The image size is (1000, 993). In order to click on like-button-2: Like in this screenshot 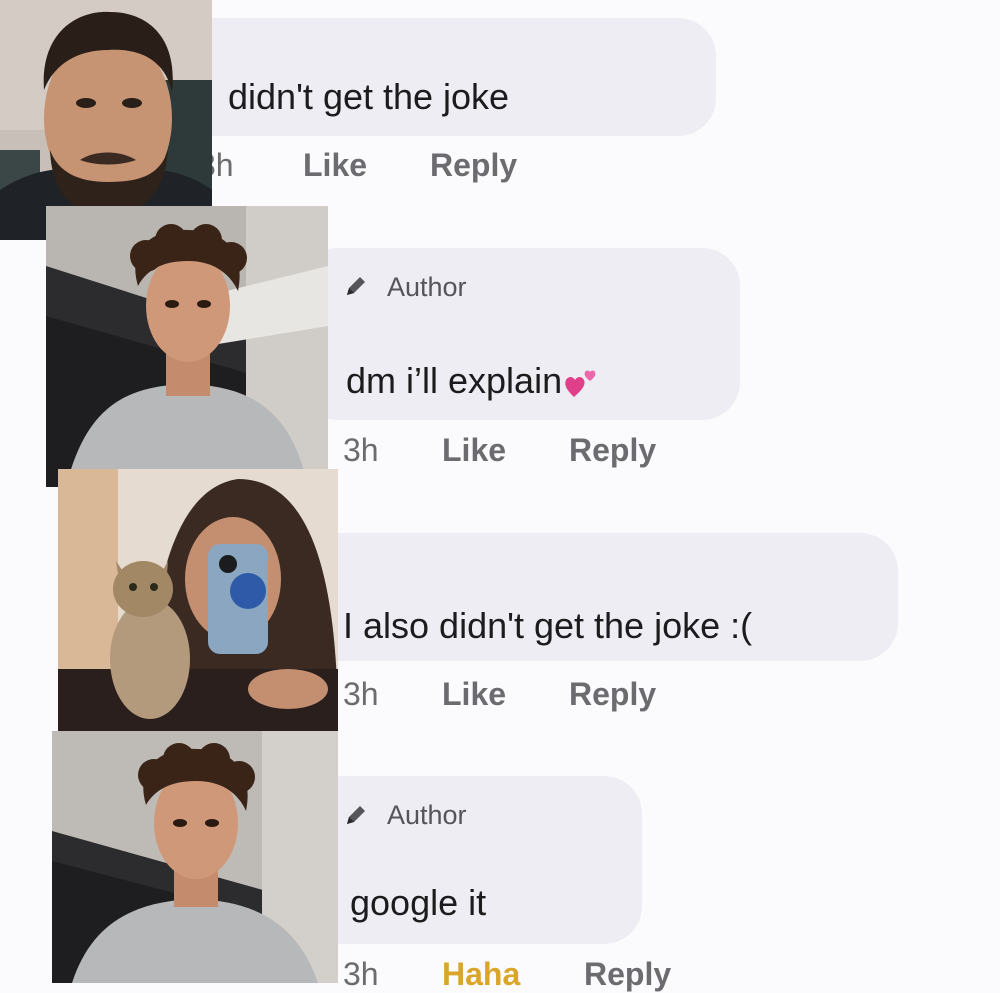, I will do `click(474, 450)`.